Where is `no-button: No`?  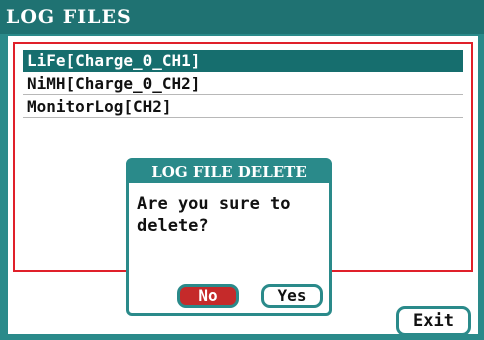 no-button: No is located at coordinates (208, 296).